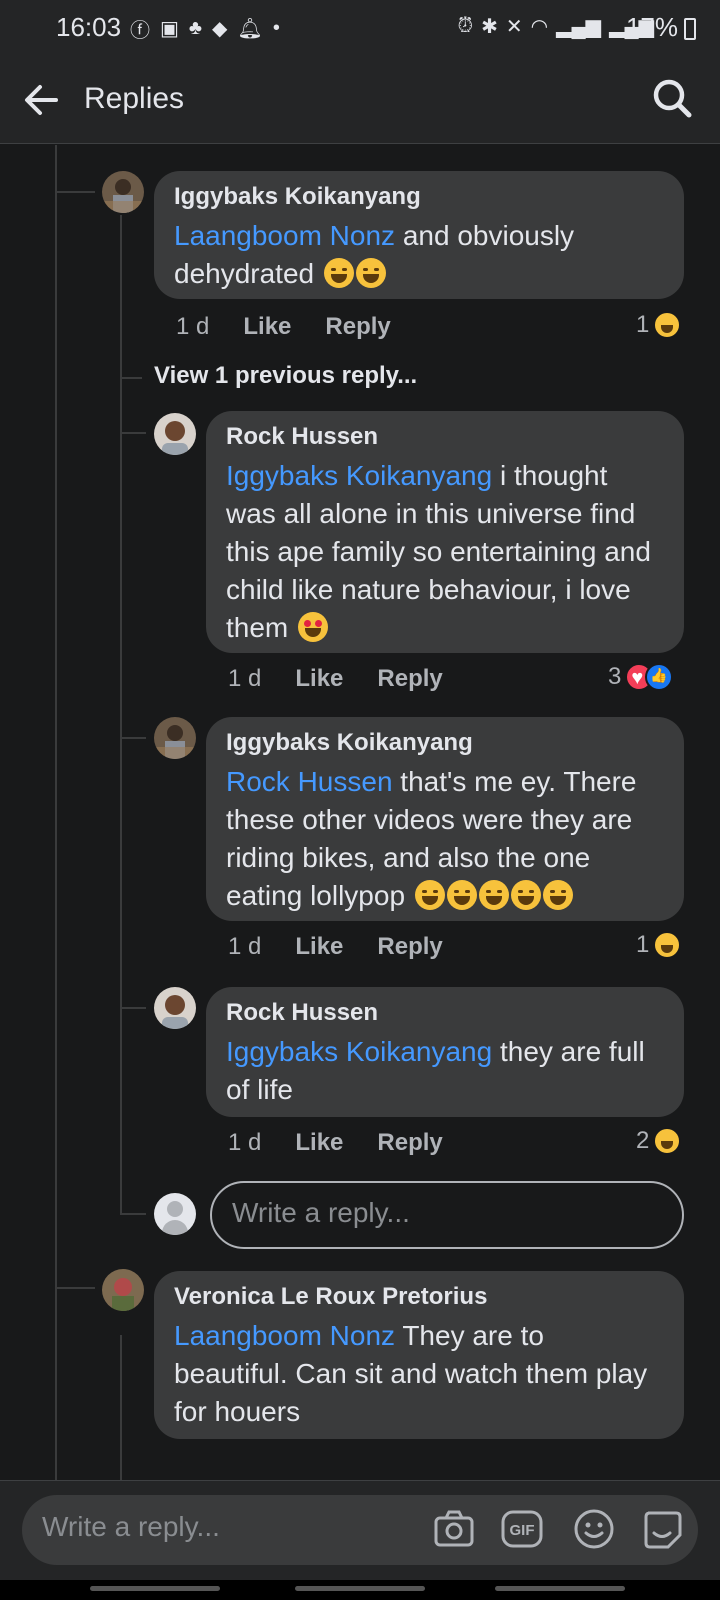  What do you see at coordinates (643, 1140) in the screenshot?
I see `reaction-count: 2` at bounding box center [643, 1140].